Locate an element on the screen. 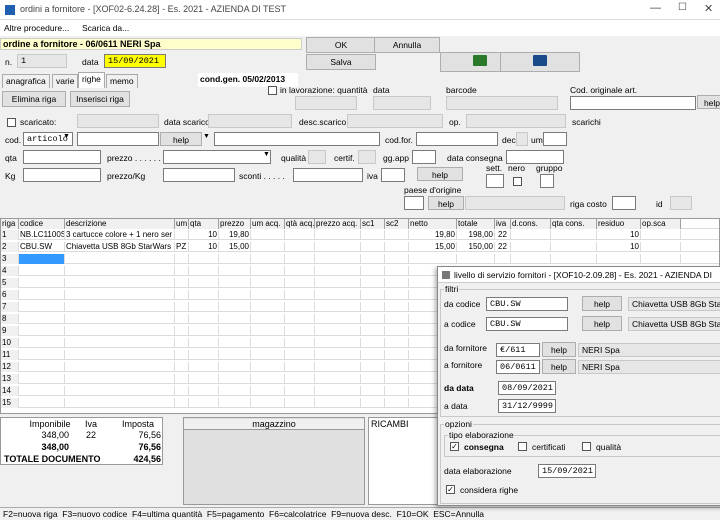 This screenshot has height=520, width=720. um-field is located at coordinates (555, 139).